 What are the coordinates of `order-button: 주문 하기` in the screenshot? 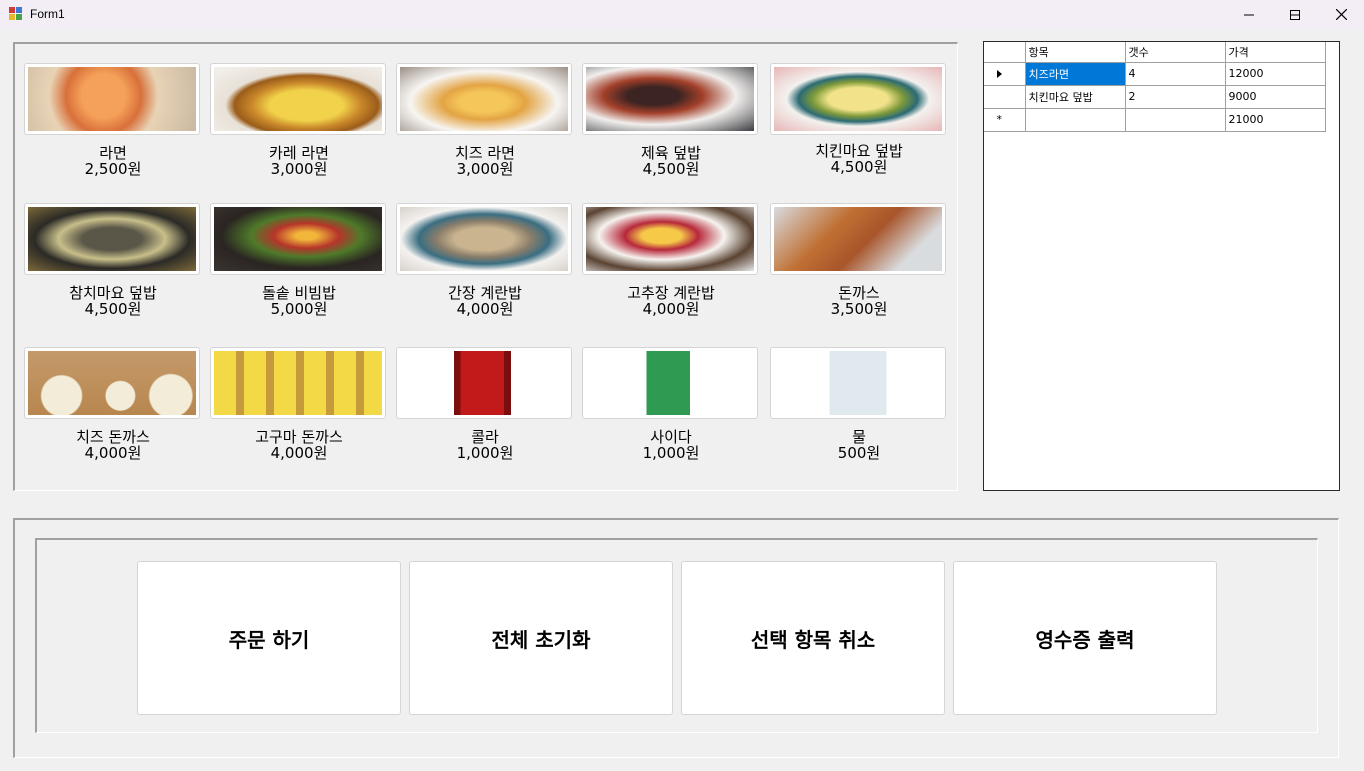 It's located at (269, 638).